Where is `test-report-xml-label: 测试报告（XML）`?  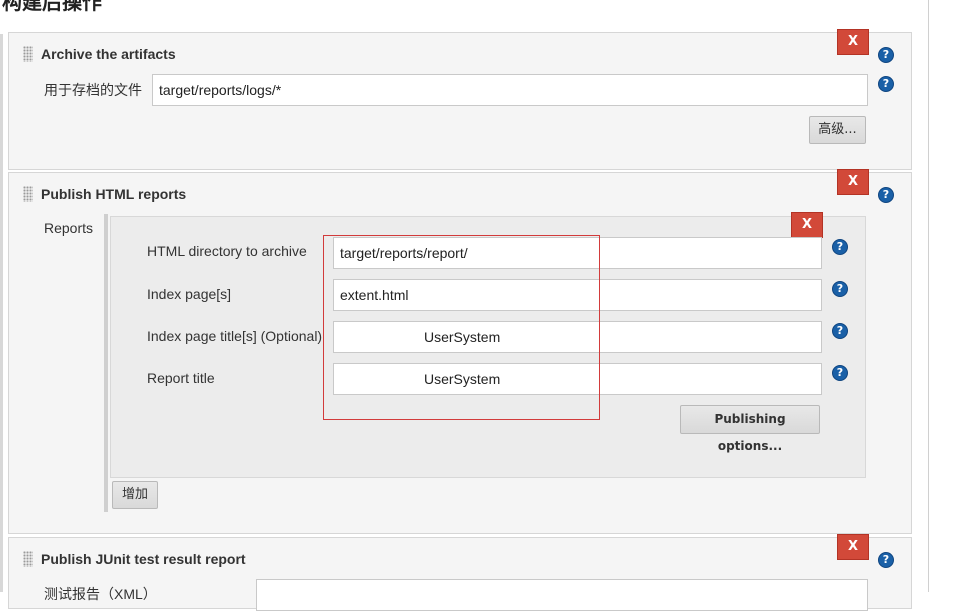 test-report-xml-label: 测试报告（XML） is located at coordinates (100, 594).